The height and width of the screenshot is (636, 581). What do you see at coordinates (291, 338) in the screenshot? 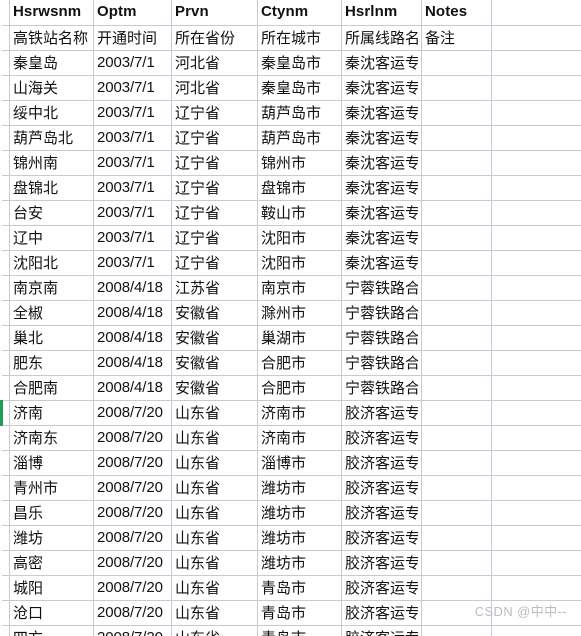
I see `table-row: 巢北2008/4/18安徽省巢湖市宁蓉铁路合宁段` at bounding box center [291, 338].